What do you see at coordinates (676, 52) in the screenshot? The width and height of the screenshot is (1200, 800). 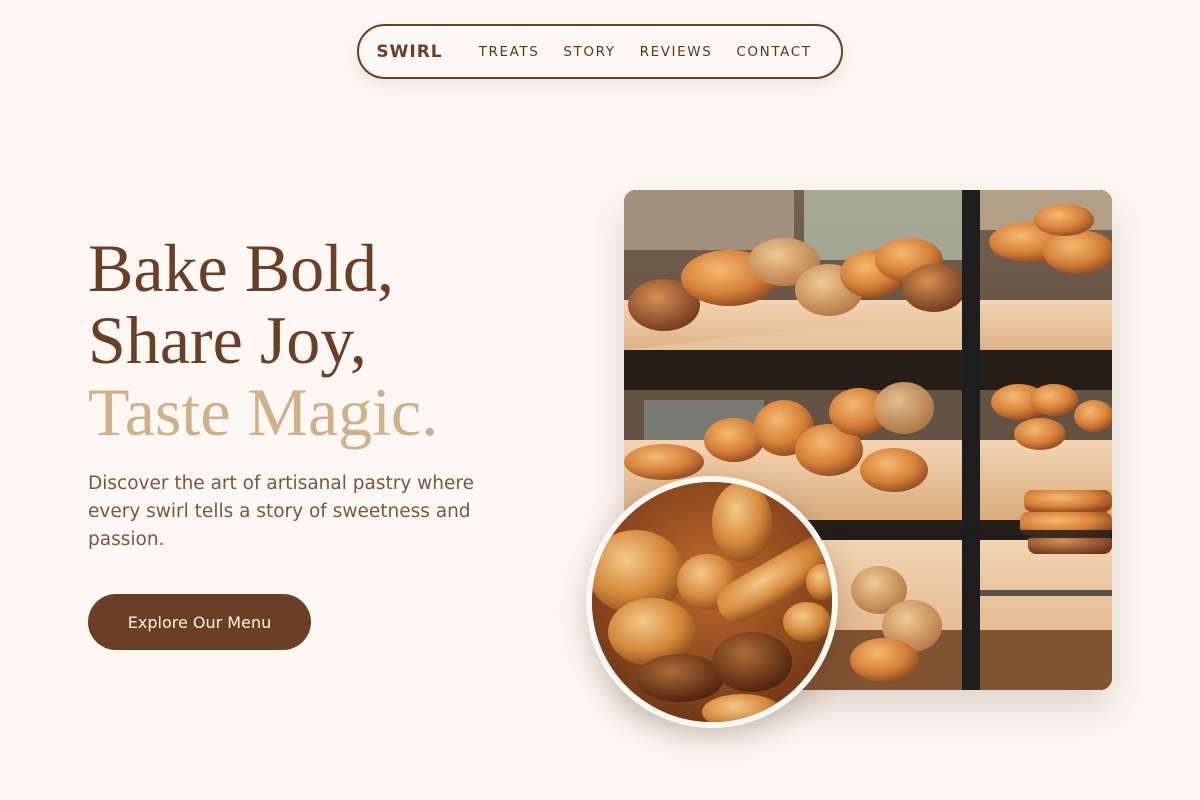 I see `nav-link-reviews: REVIEWS` at bounding box center [676, 52].